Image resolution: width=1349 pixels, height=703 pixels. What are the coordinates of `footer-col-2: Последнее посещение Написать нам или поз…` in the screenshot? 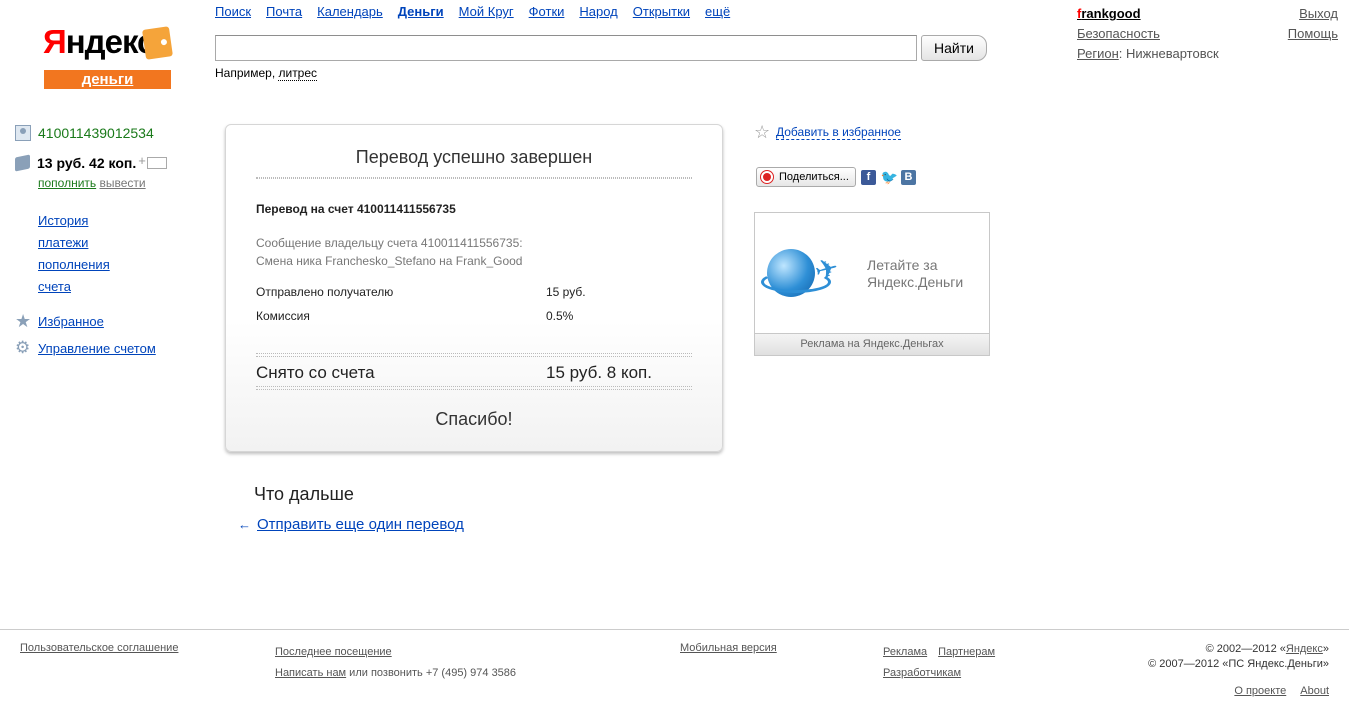 It's located at (395, 663).